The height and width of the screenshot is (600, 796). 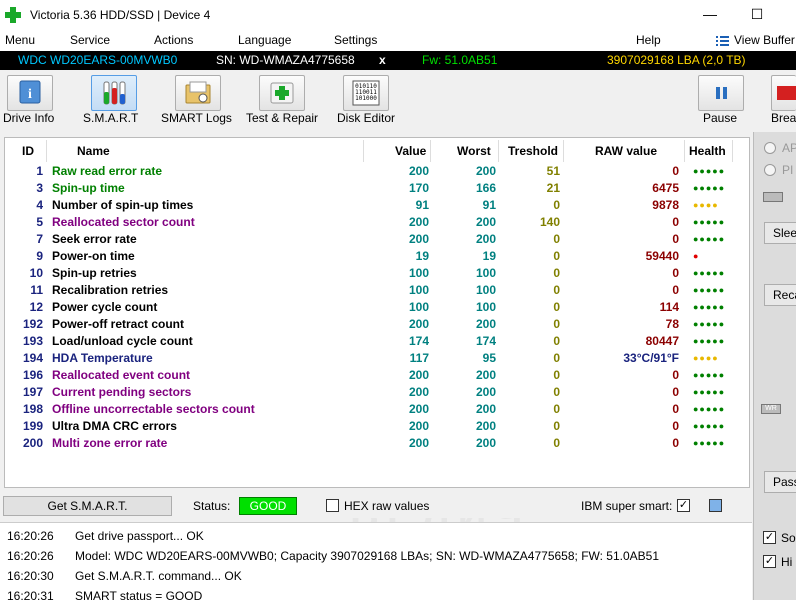 I want to click on table-row: 4 Number of spin-up times 91 91 0 9878 ●●●●, so click(x=377, y=205).